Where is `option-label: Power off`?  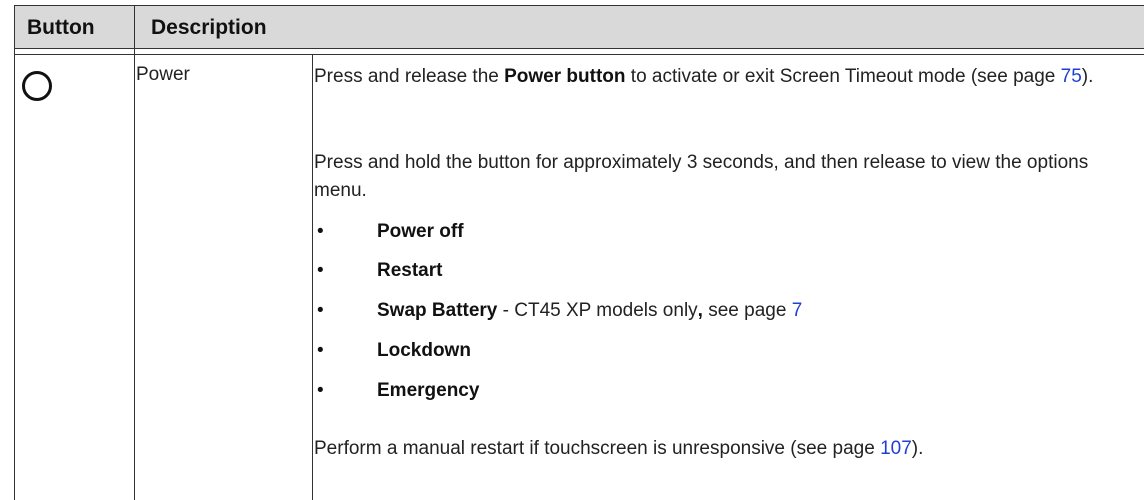
option-label: Power off is located at coordinates (420, 231).